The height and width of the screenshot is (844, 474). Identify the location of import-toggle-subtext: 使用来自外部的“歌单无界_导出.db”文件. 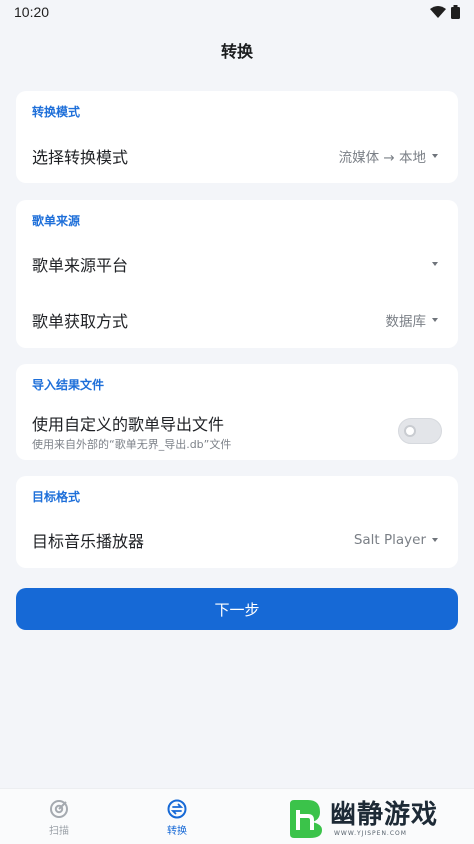
(132, 444).